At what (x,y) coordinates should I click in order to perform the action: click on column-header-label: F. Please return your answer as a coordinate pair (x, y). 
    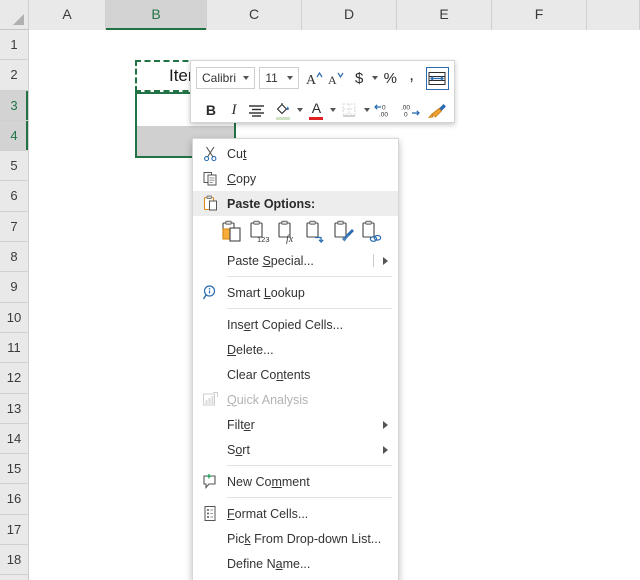
    Looking at the image, I should click on (539, 14).